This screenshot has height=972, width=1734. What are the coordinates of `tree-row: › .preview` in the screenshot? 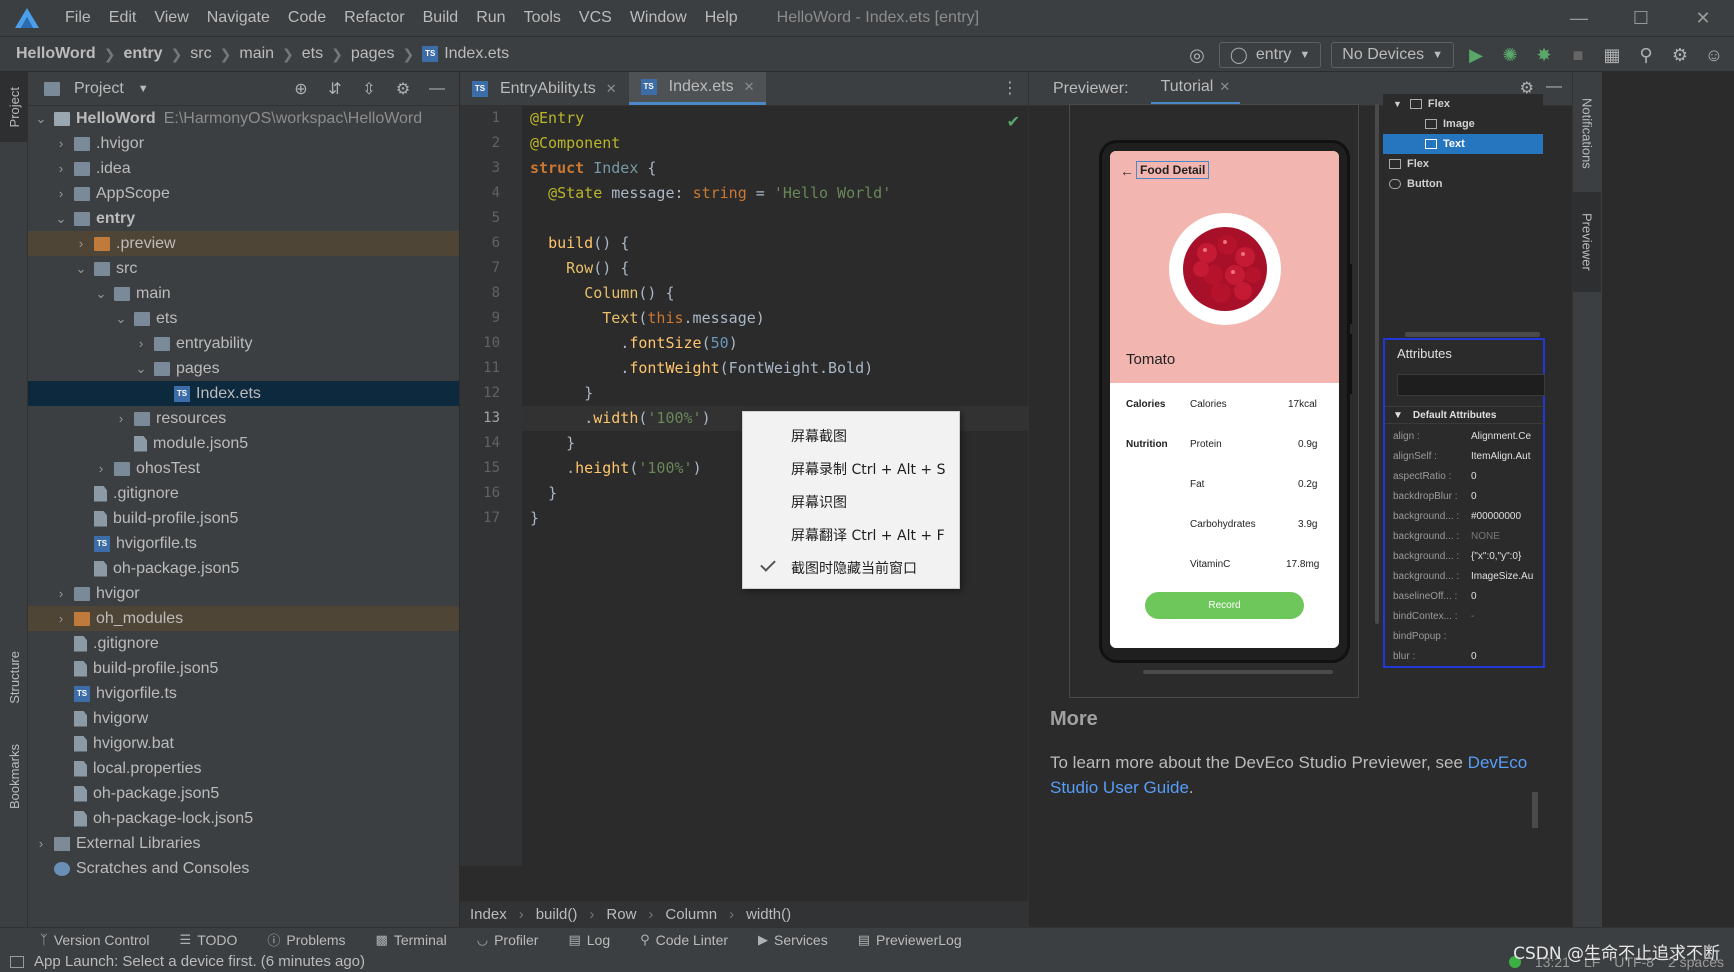 It's located at (243, 243).